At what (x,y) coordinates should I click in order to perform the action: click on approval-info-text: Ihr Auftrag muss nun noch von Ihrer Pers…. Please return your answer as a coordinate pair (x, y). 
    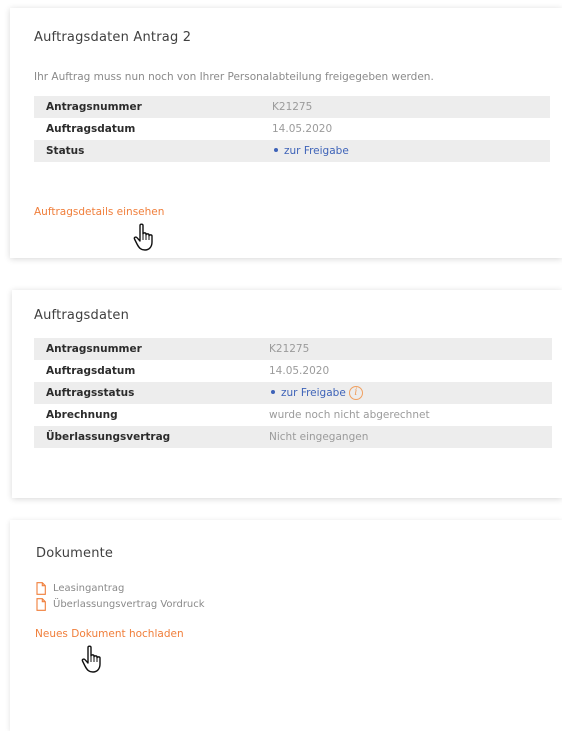
    Looking at the image, I should click on (234, 77).